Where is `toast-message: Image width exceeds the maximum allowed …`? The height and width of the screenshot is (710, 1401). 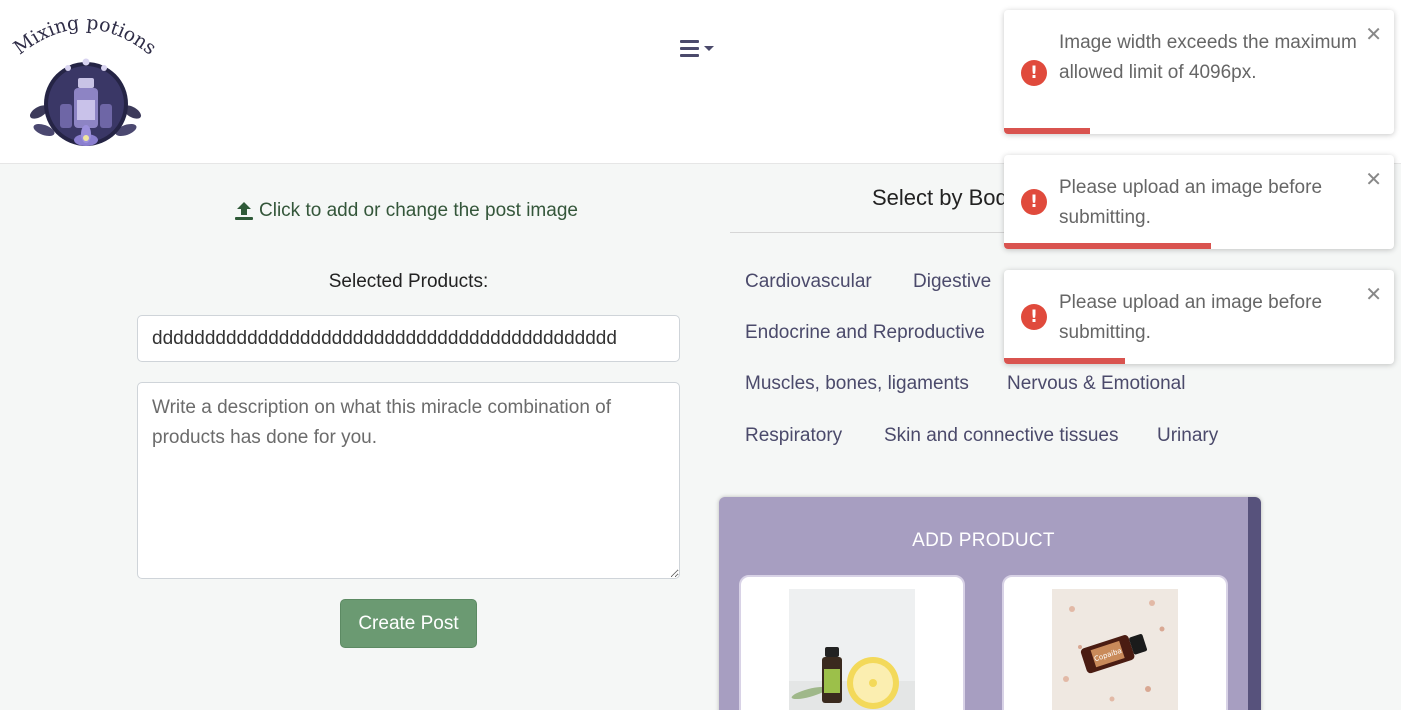 toast-message: Image width exceeds the maximum allowed … is located at coordinates (1208, 57).